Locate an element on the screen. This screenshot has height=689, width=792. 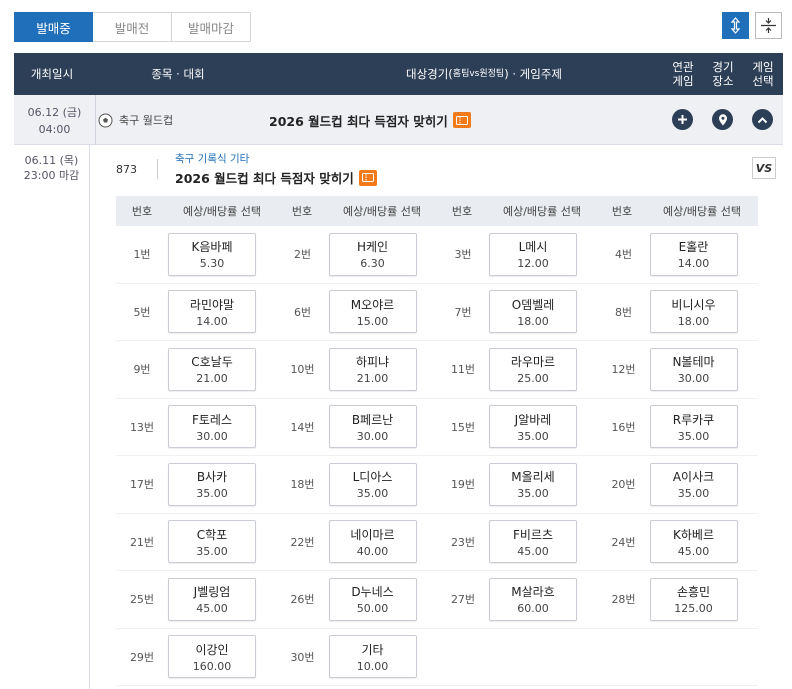
header-target-a: 대상경기( is located at coordinates (429, 74).